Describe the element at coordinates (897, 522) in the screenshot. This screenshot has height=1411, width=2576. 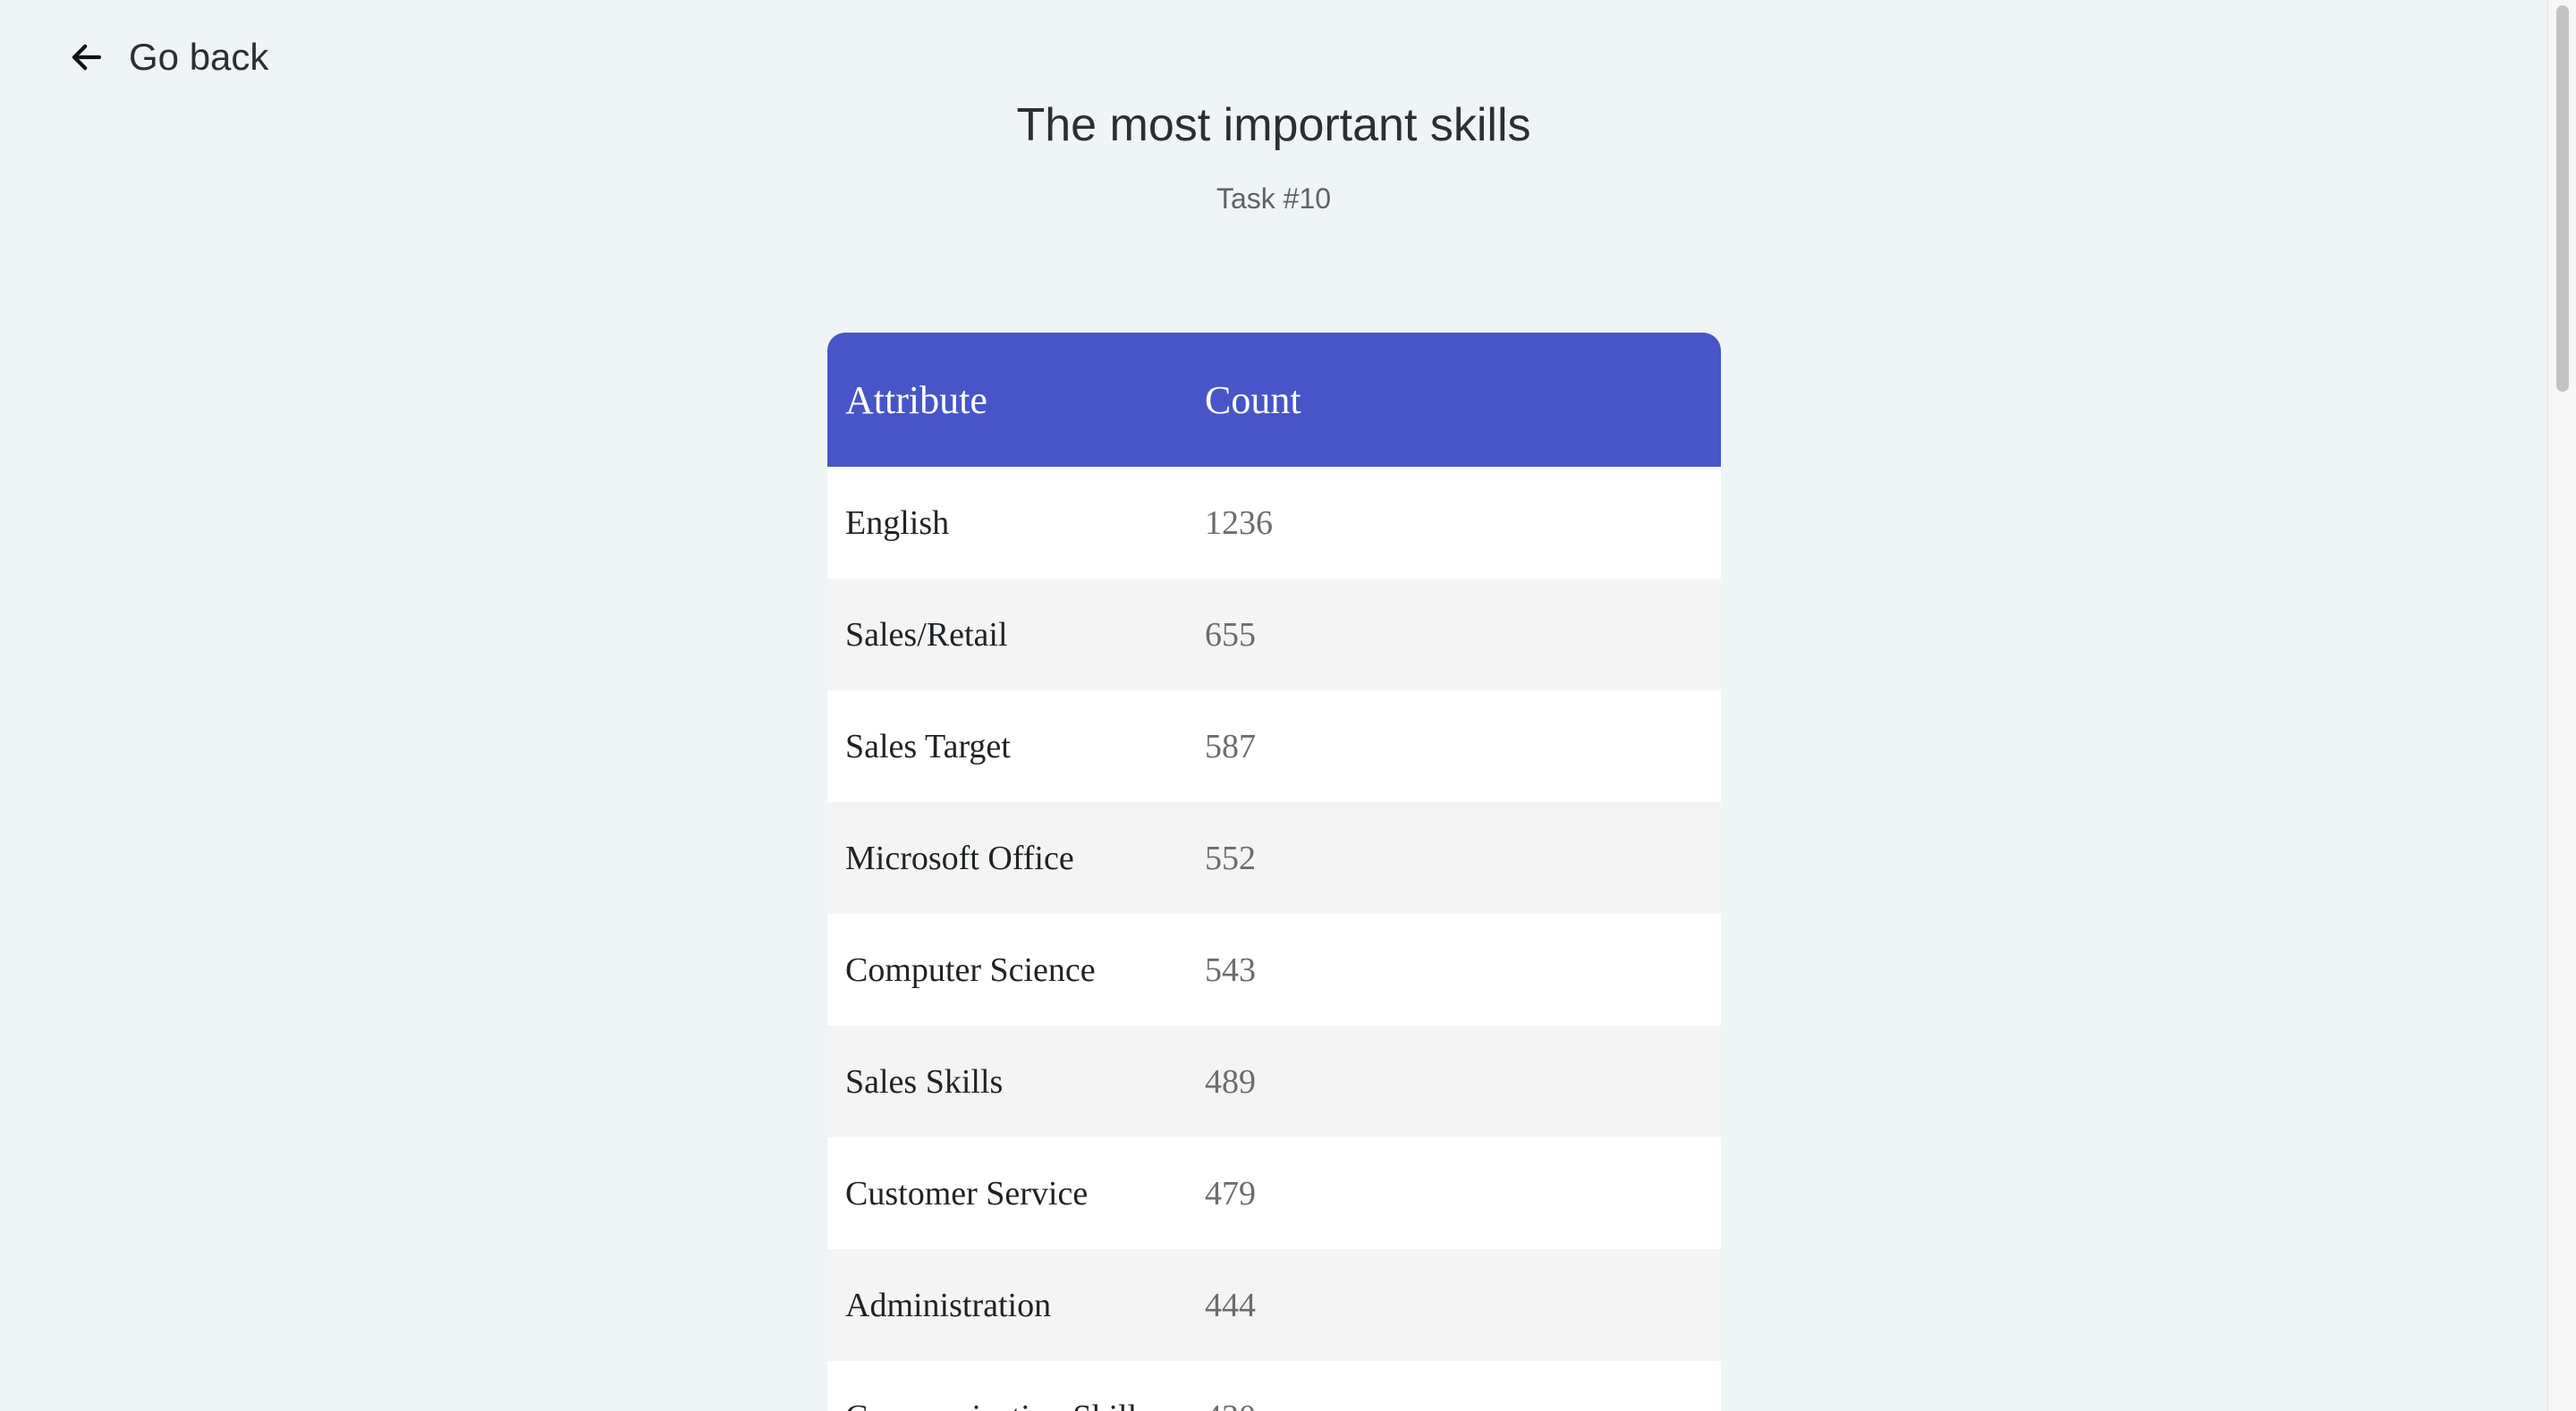
I see `attribute-cell: English` at that location.